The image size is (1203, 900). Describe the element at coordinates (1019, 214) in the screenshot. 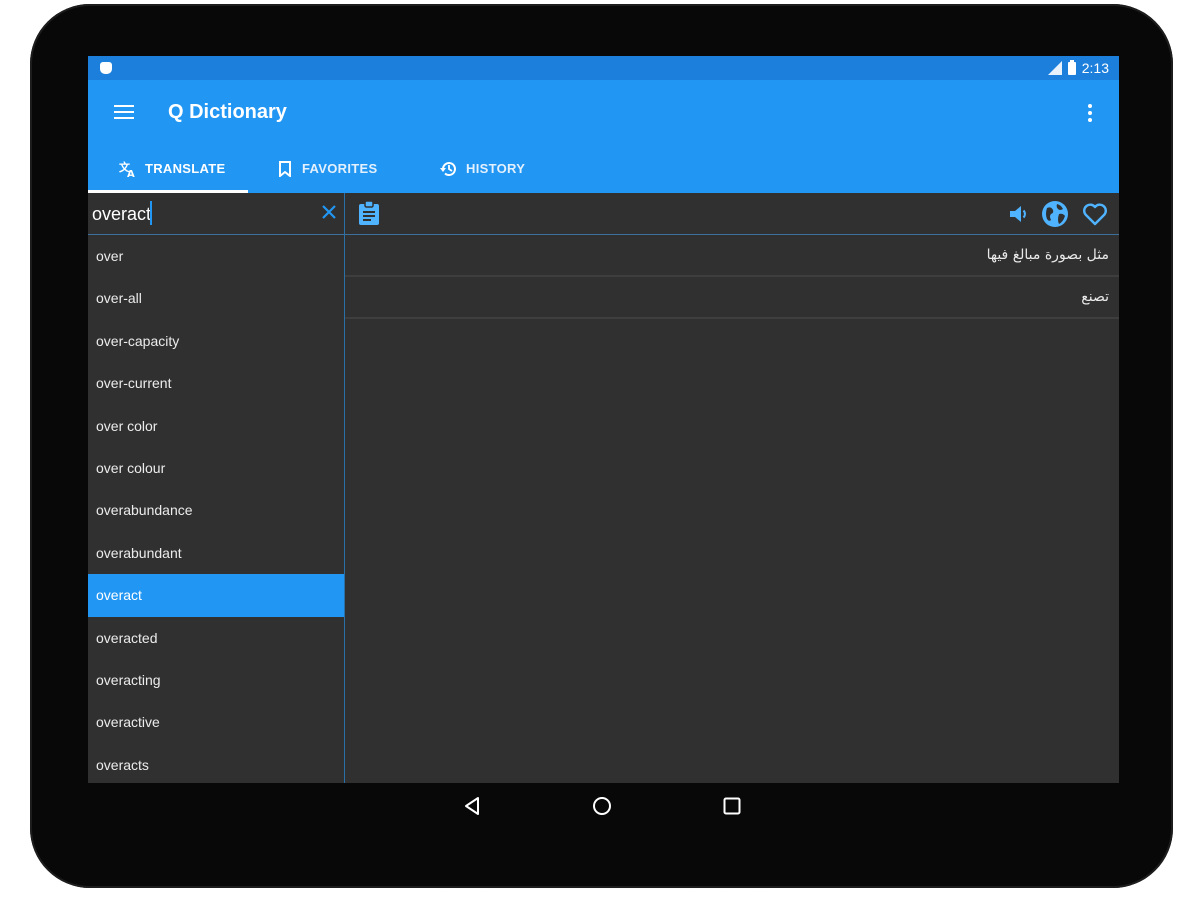

I see `speaker-icon` at that location.